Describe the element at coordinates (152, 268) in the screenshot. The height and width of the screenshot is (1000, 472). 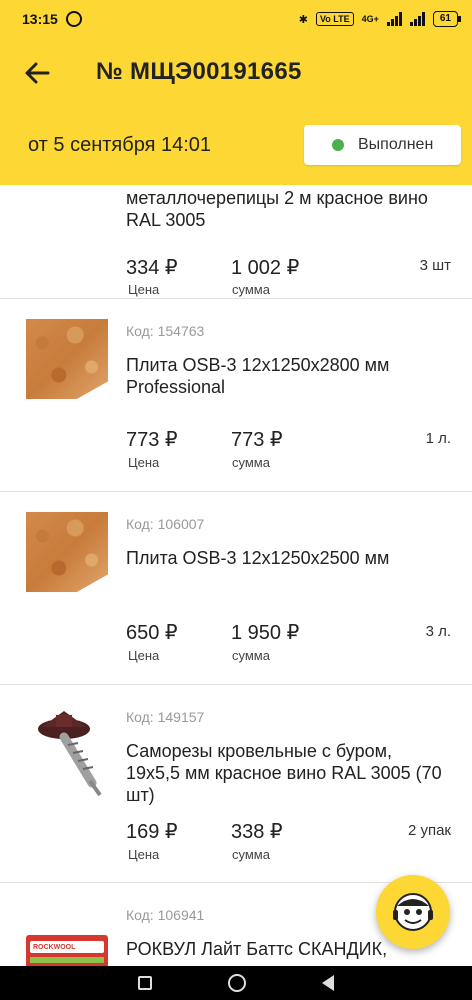
I see `item-price: 334 ₽` at that location.